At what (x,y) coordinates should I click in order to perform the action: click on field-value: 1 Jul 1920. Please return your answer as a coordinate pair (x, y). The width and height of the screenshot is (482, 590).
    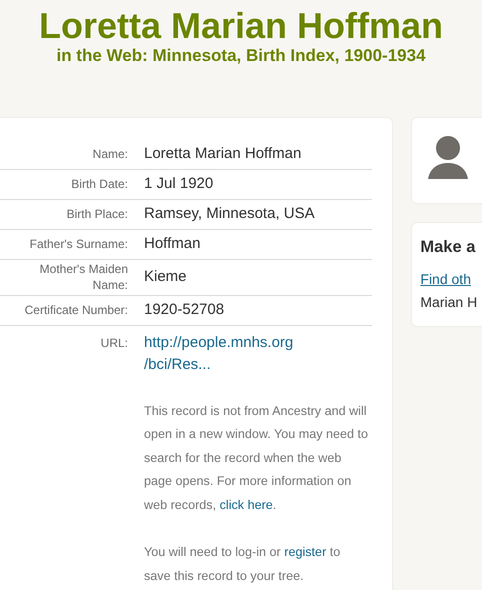
    Looking at the image, I should click on (179, 184).